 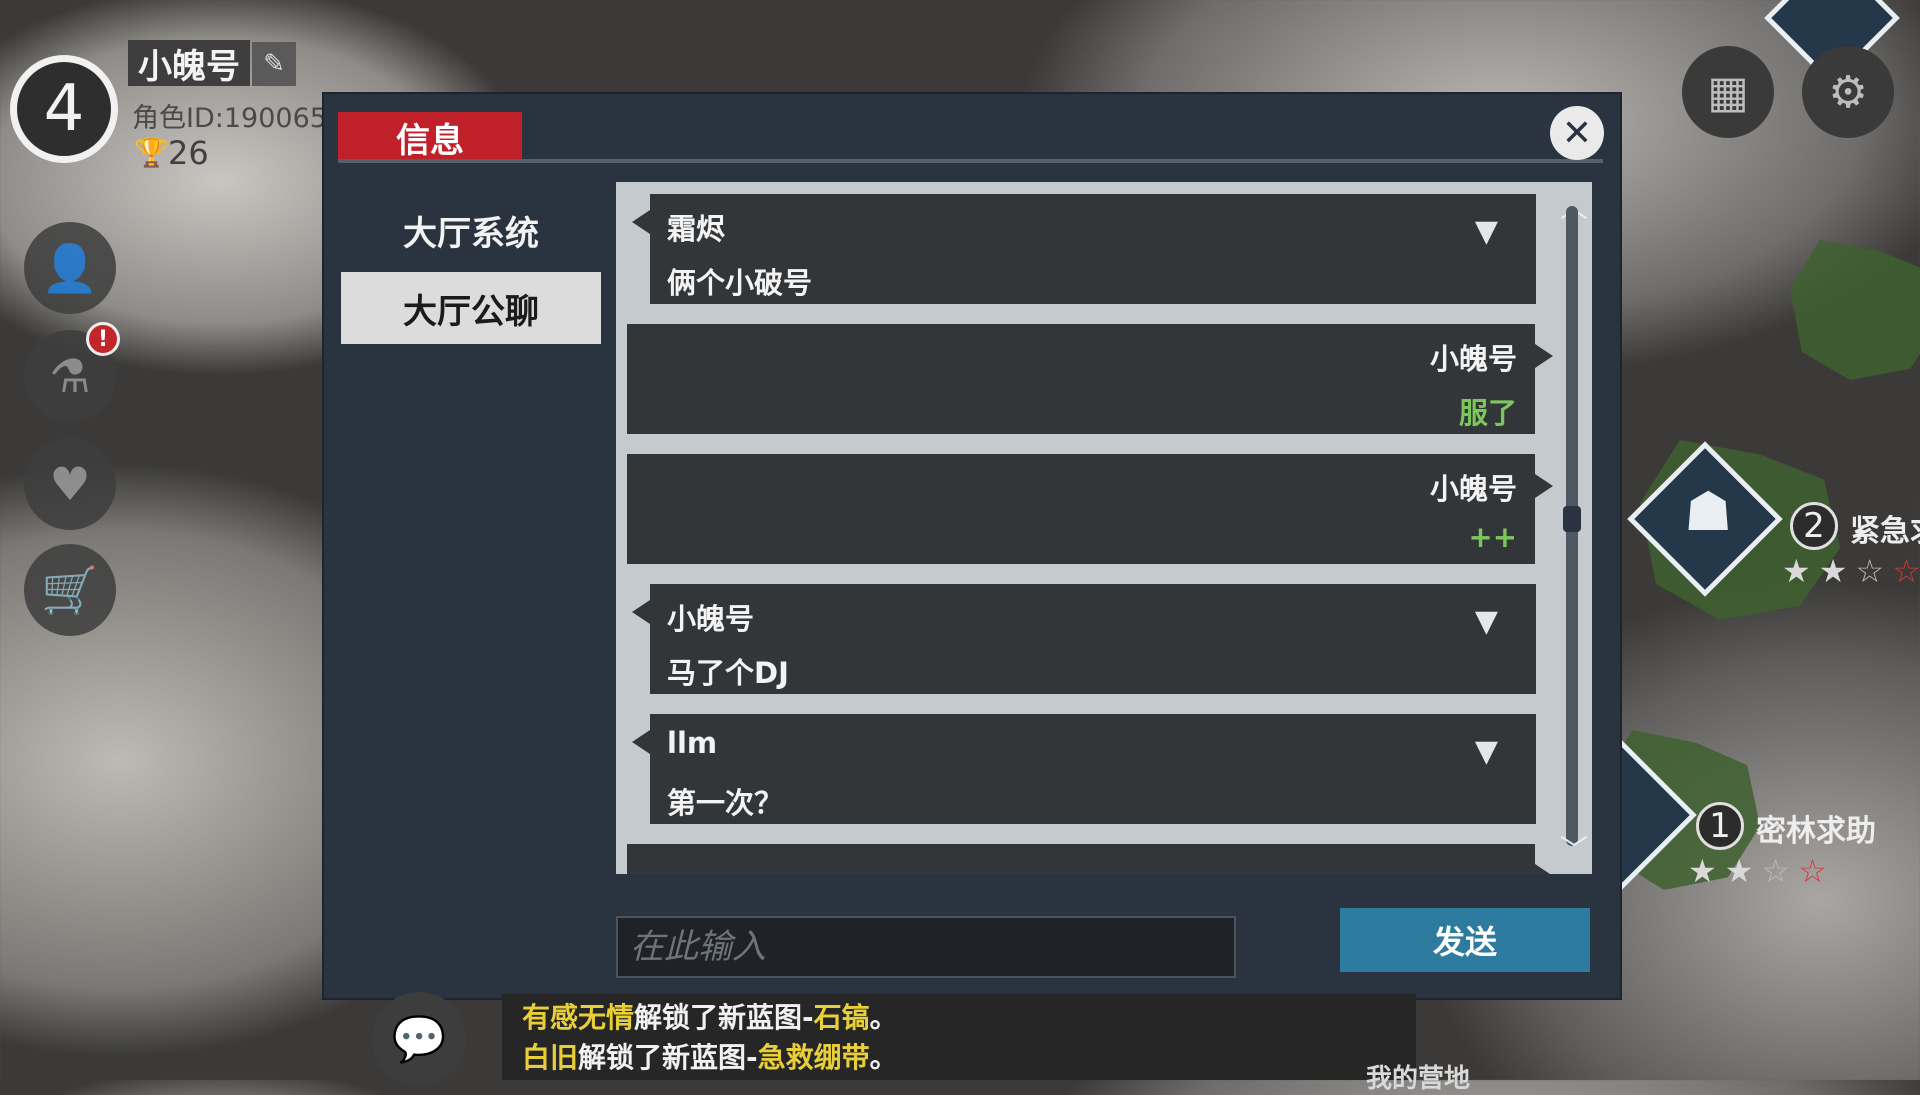 I want to click on mission-stars-2: ★★☆☆, so click(x=1851, y=571).